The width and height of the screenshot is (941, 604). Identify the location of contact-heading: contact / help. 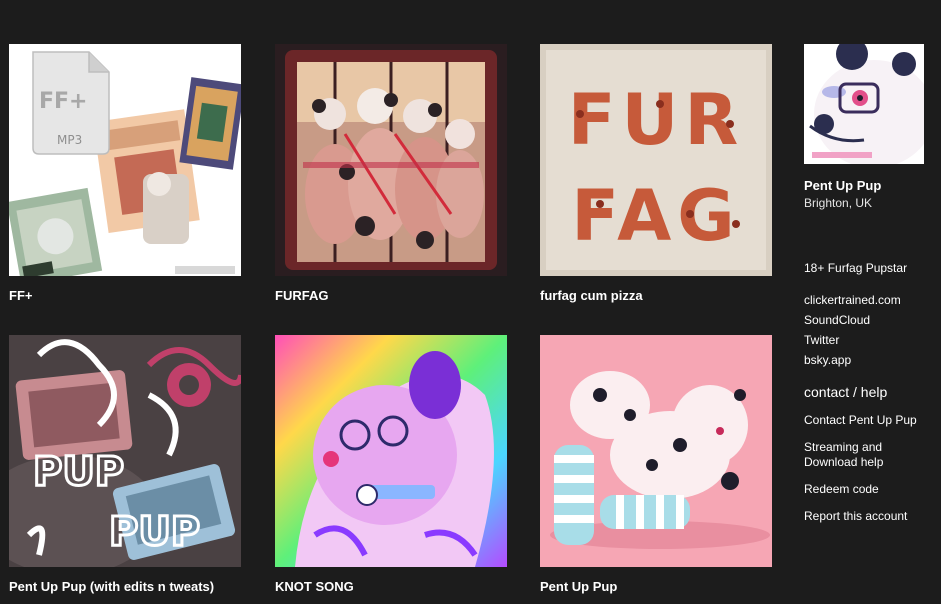
(846, 392).